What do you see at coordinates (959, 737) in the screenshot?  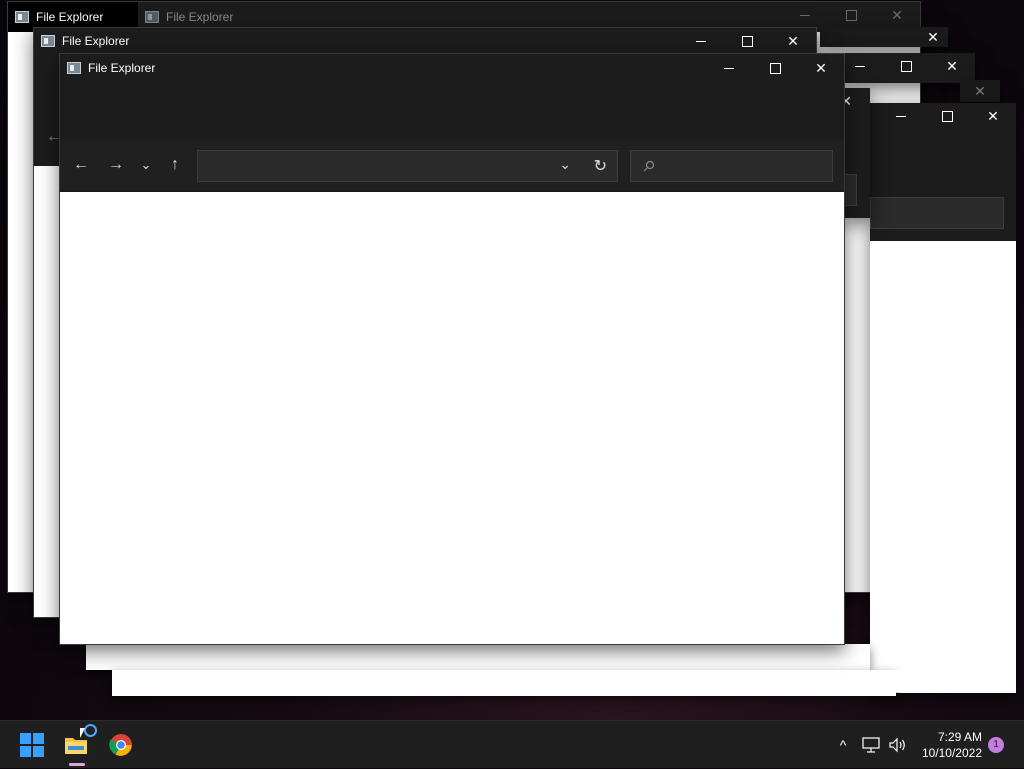 I see `clock-time: 7:29 AM` at bounding box center [959, 737].